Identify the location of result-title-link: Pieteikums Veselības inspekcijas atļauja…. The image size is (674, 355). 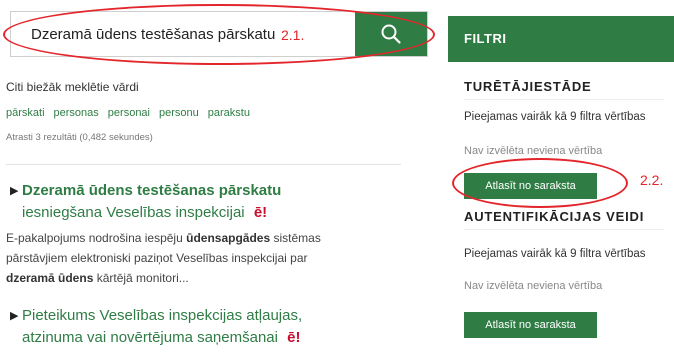
(162, 326).